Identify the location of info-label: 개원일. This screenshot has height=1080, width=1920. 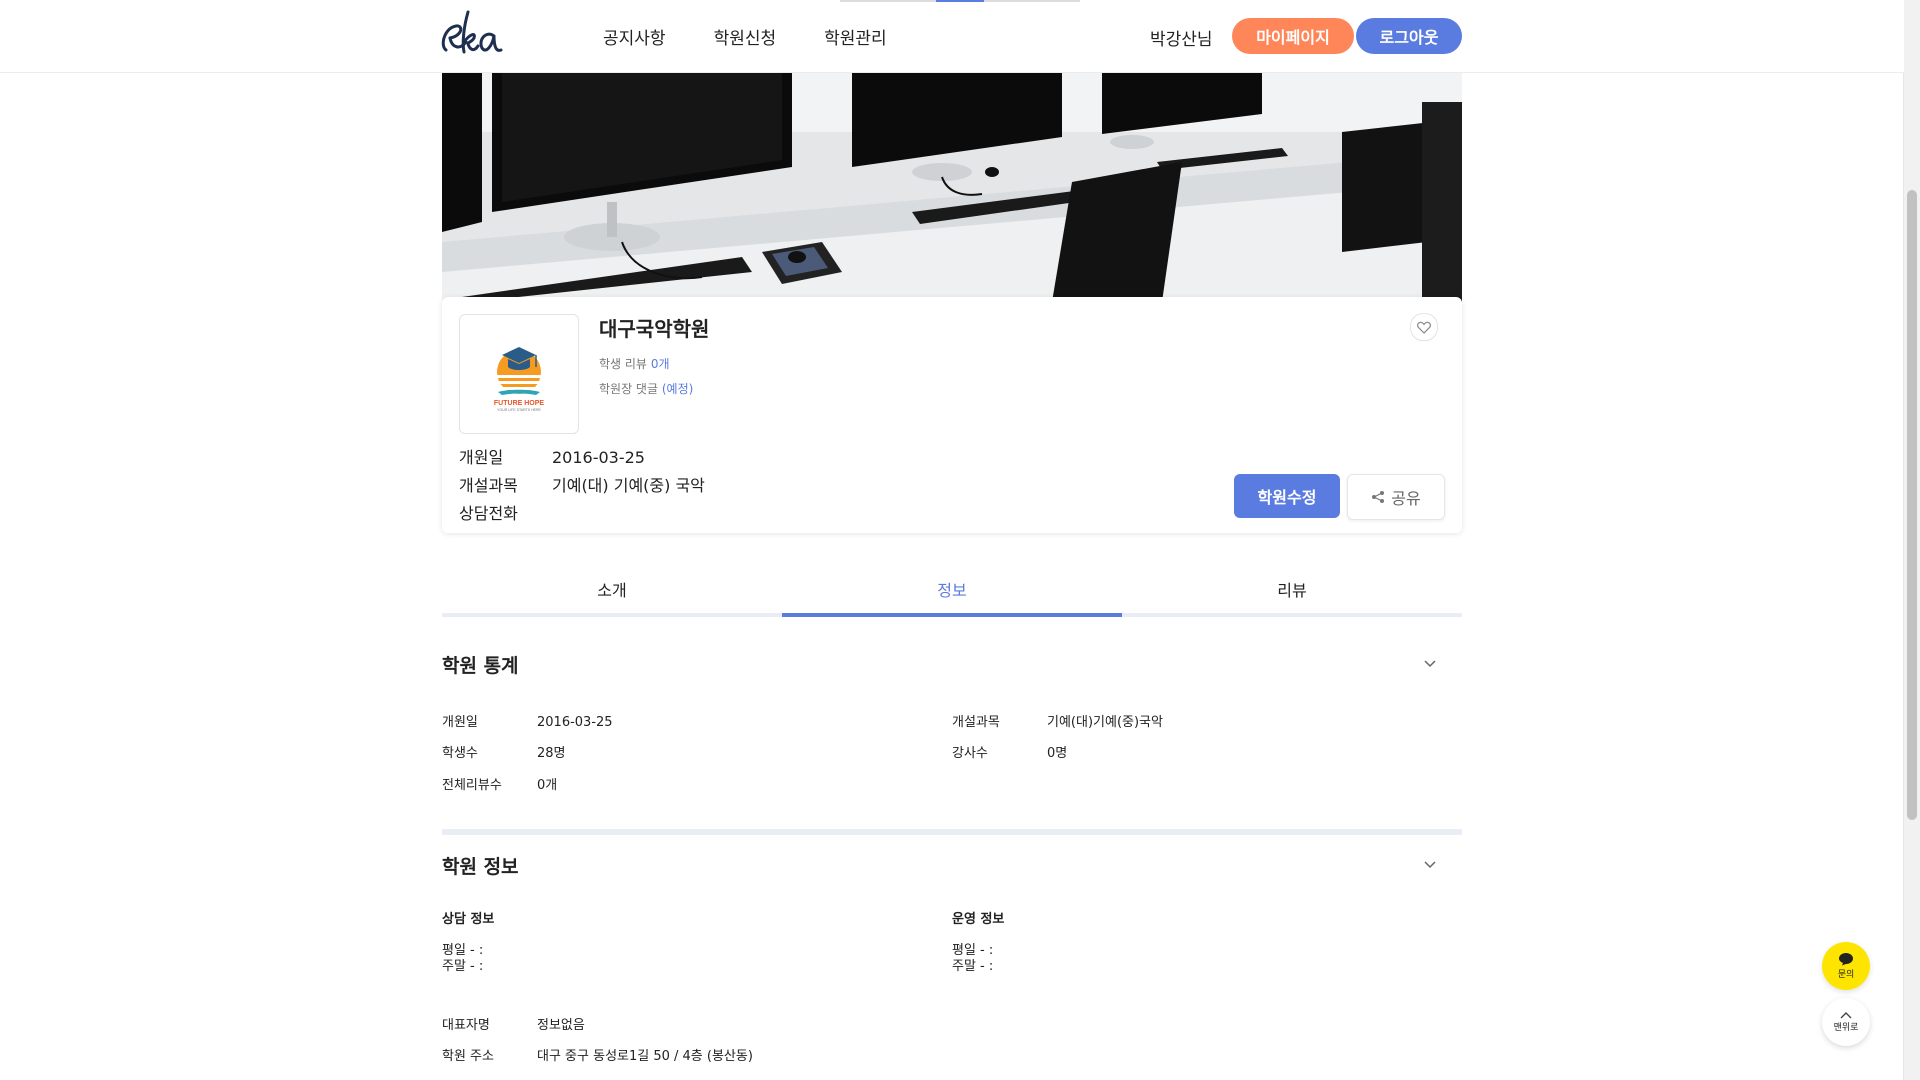
(481, 457).